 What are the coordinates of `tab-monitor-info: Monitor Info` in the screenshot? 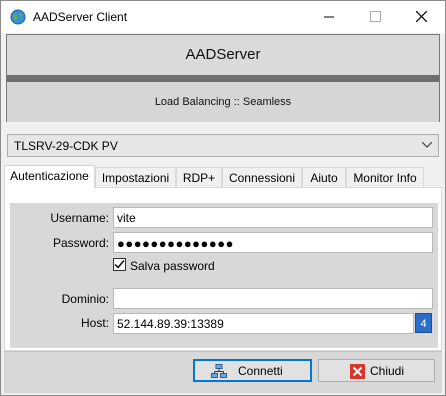 It's located at (385, 177).